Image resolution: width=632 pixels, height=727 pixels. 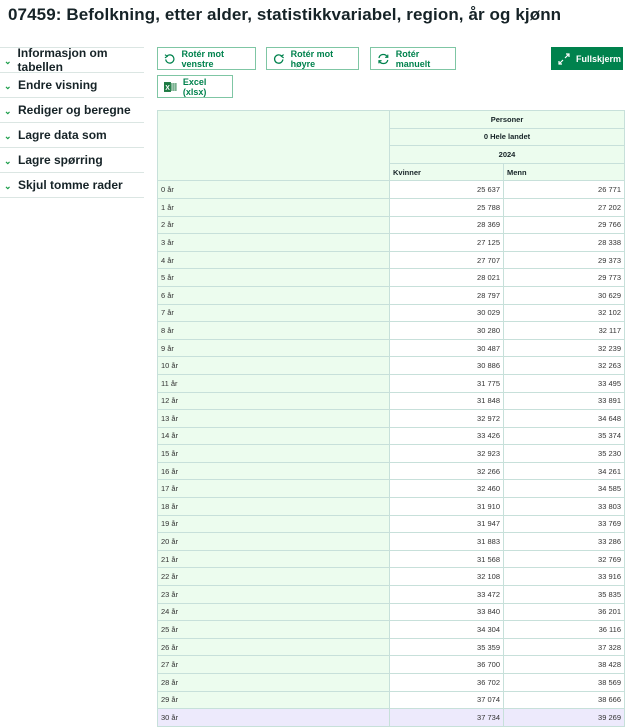 I want to click on rotate-right-icon, so click(x=278, y=58).